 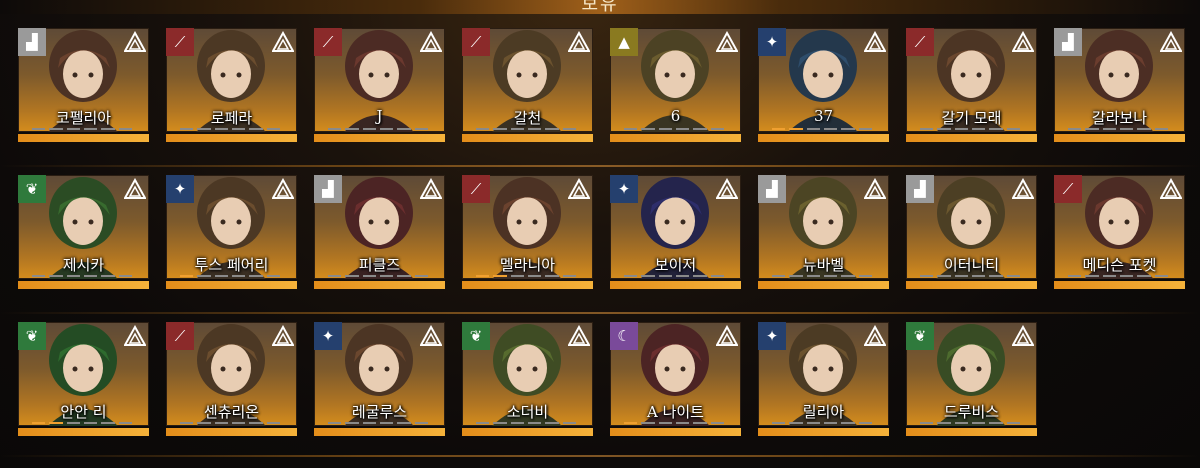 What do you see at coordinates (379, 381) in the screenshot?
I see `character-card: ✦ 레굴루스` at bounding box center [379, 381].